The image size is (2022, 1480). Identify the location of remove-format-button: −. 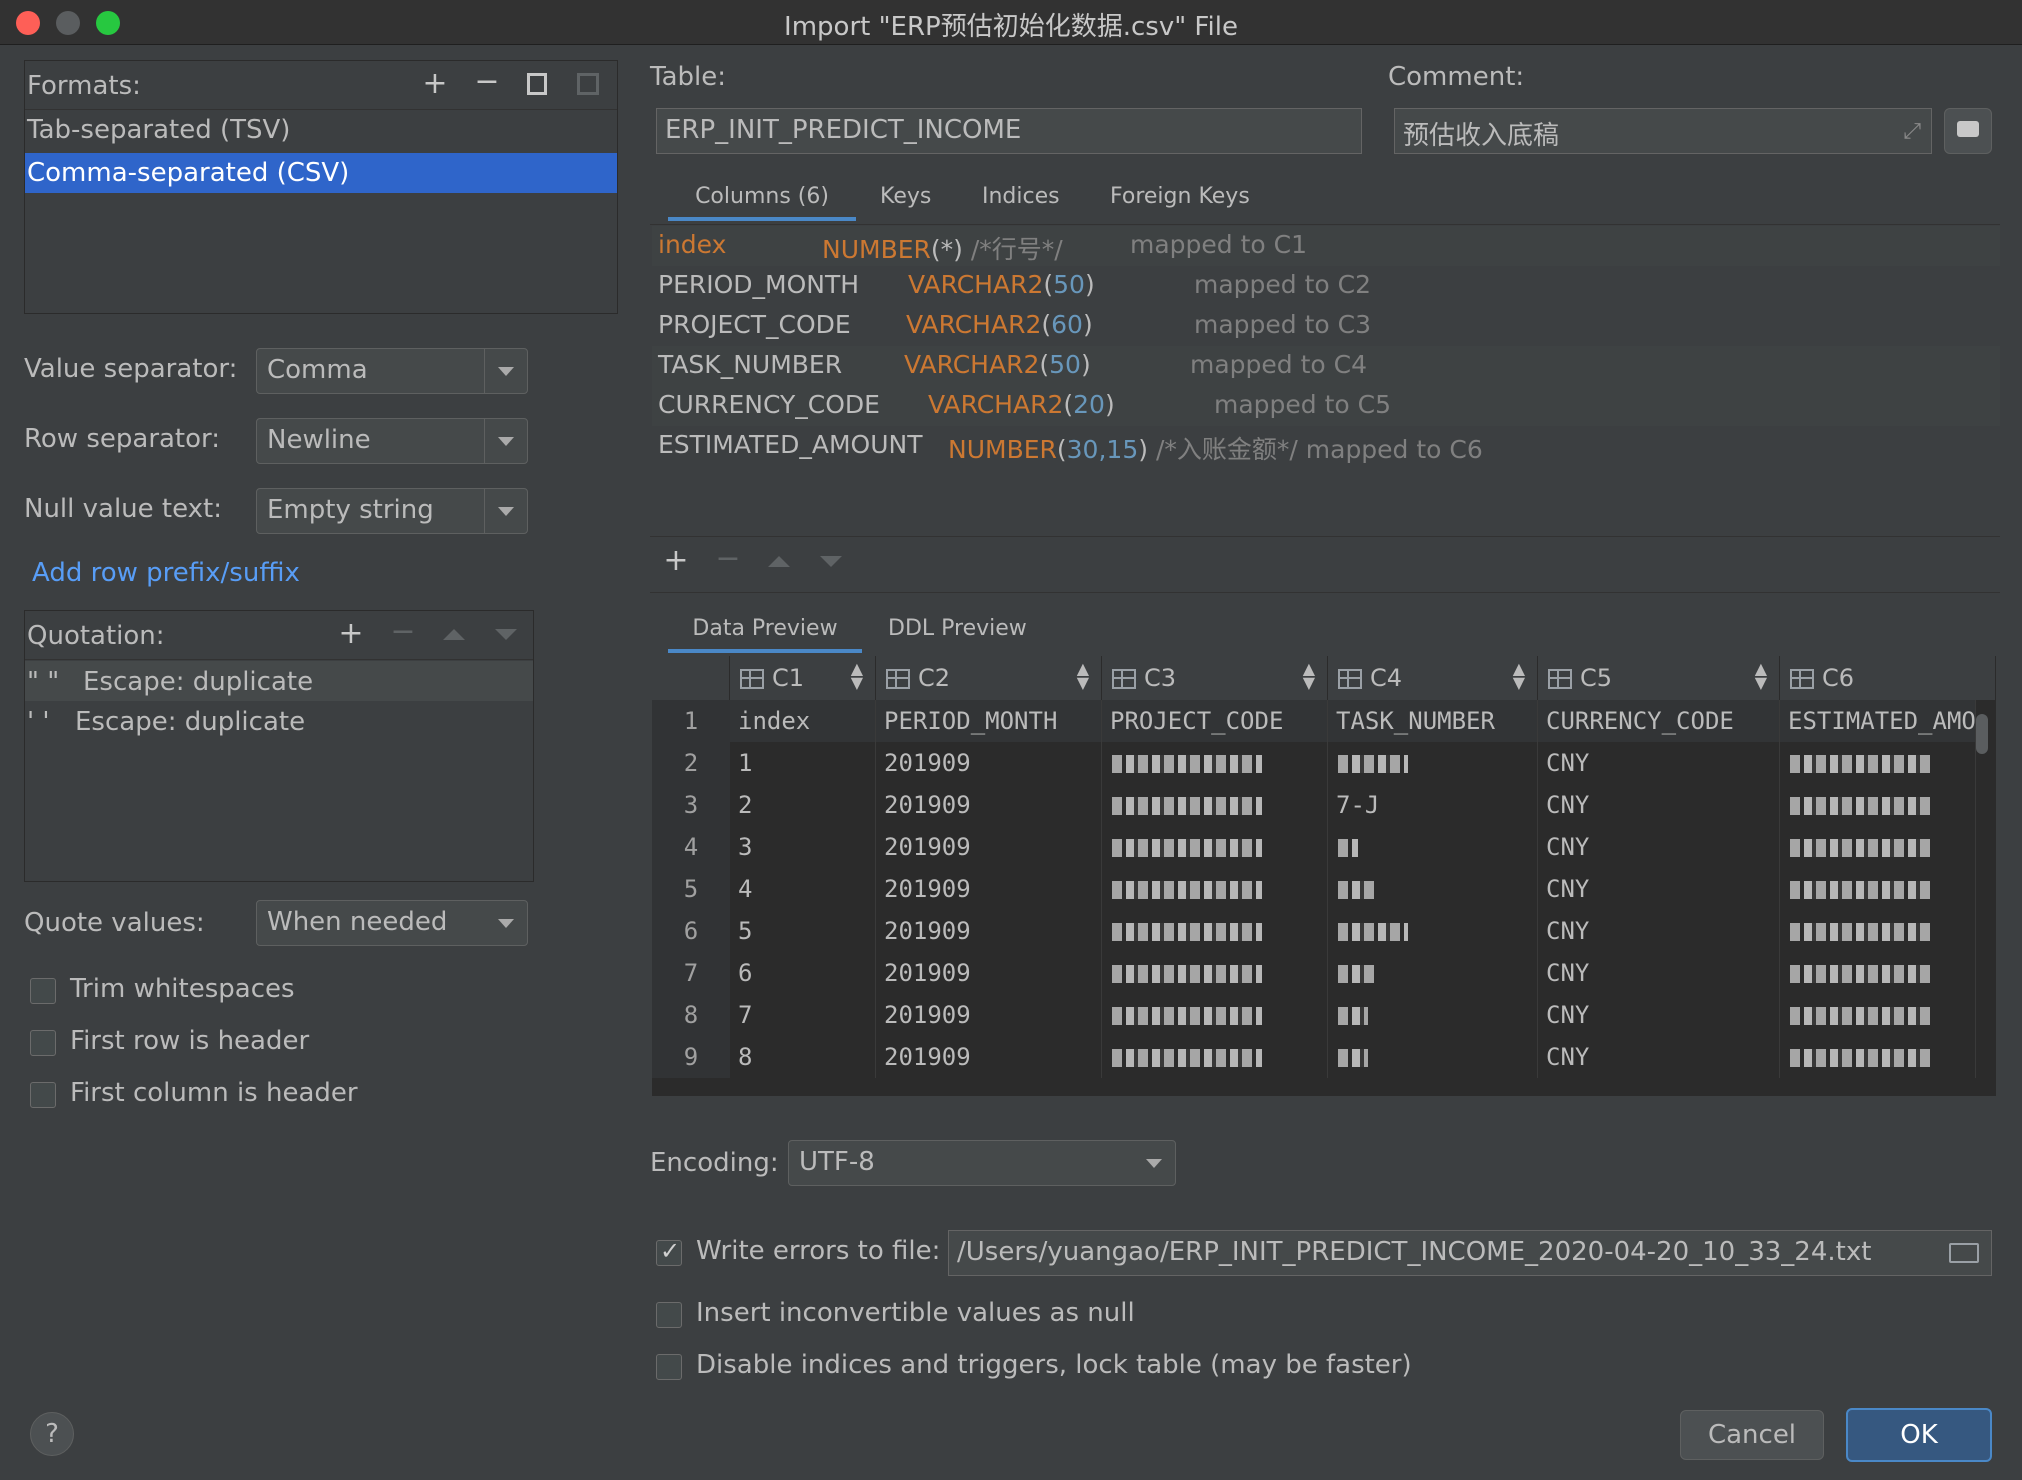
(487, 82).